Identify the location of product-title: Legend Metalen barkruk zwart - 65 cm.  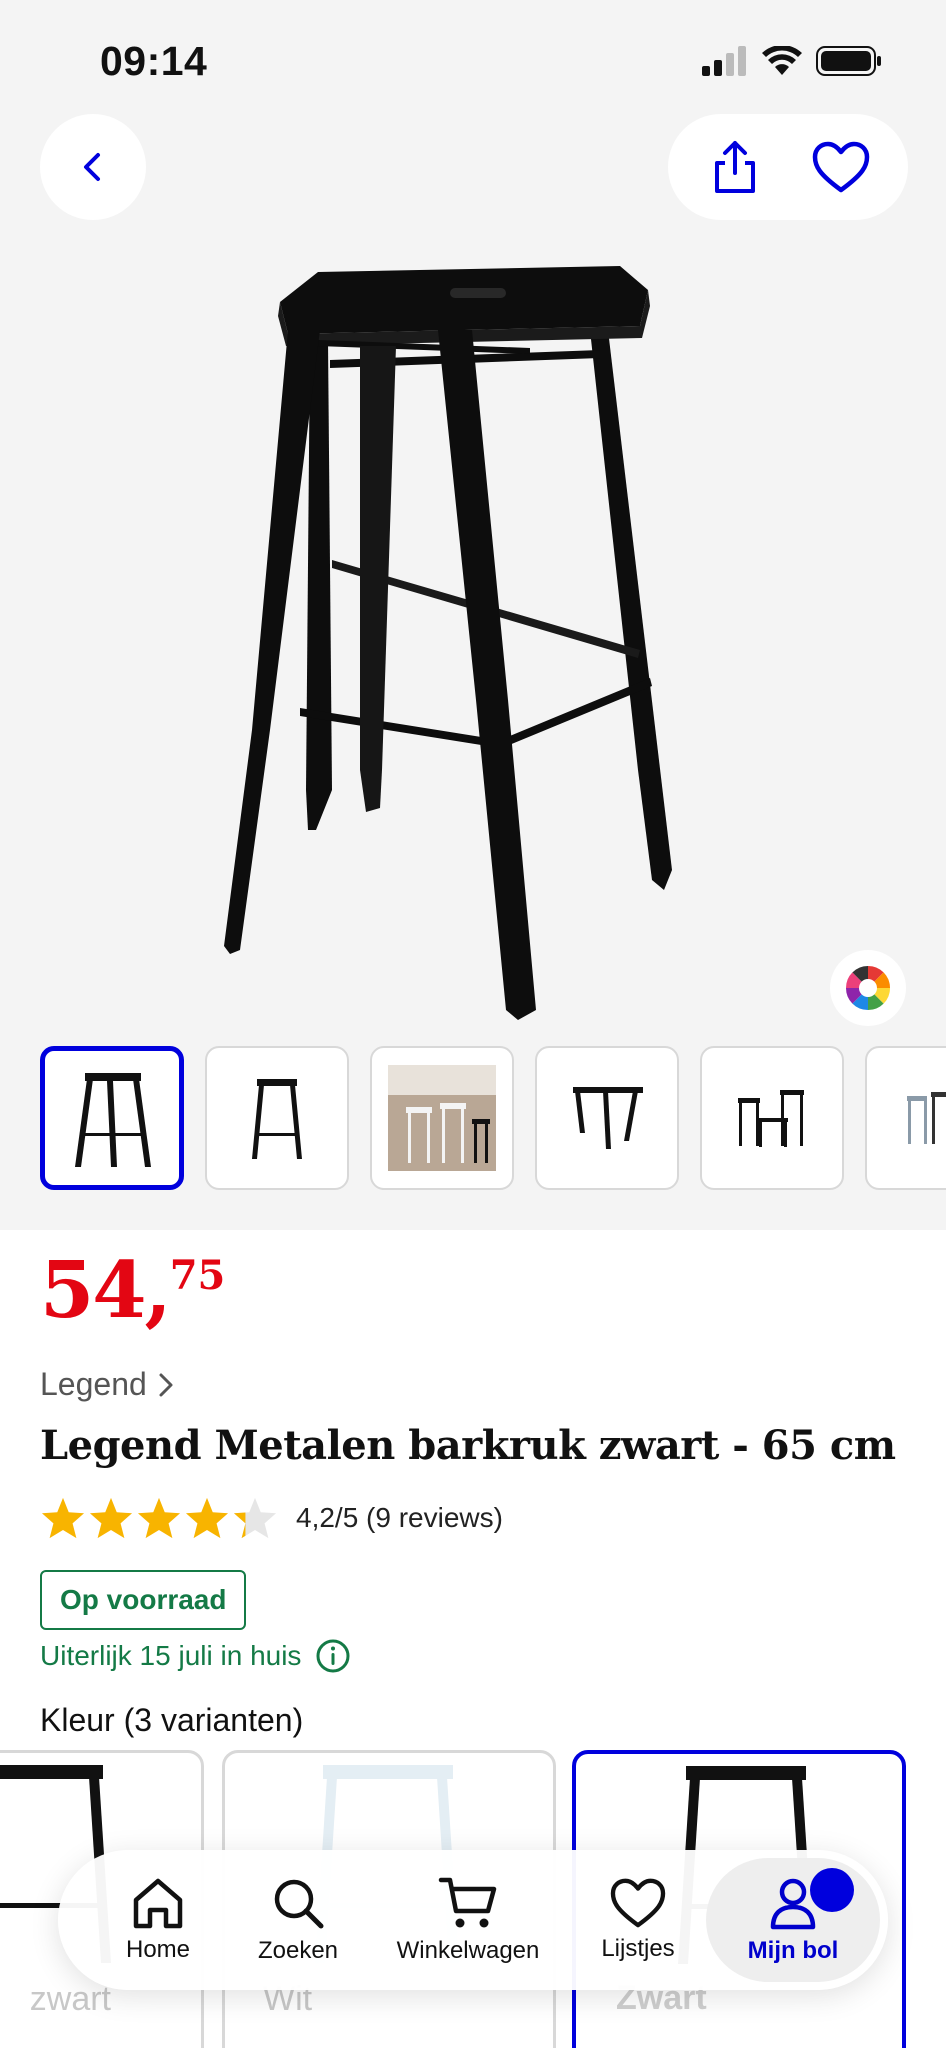
(468, 1445).